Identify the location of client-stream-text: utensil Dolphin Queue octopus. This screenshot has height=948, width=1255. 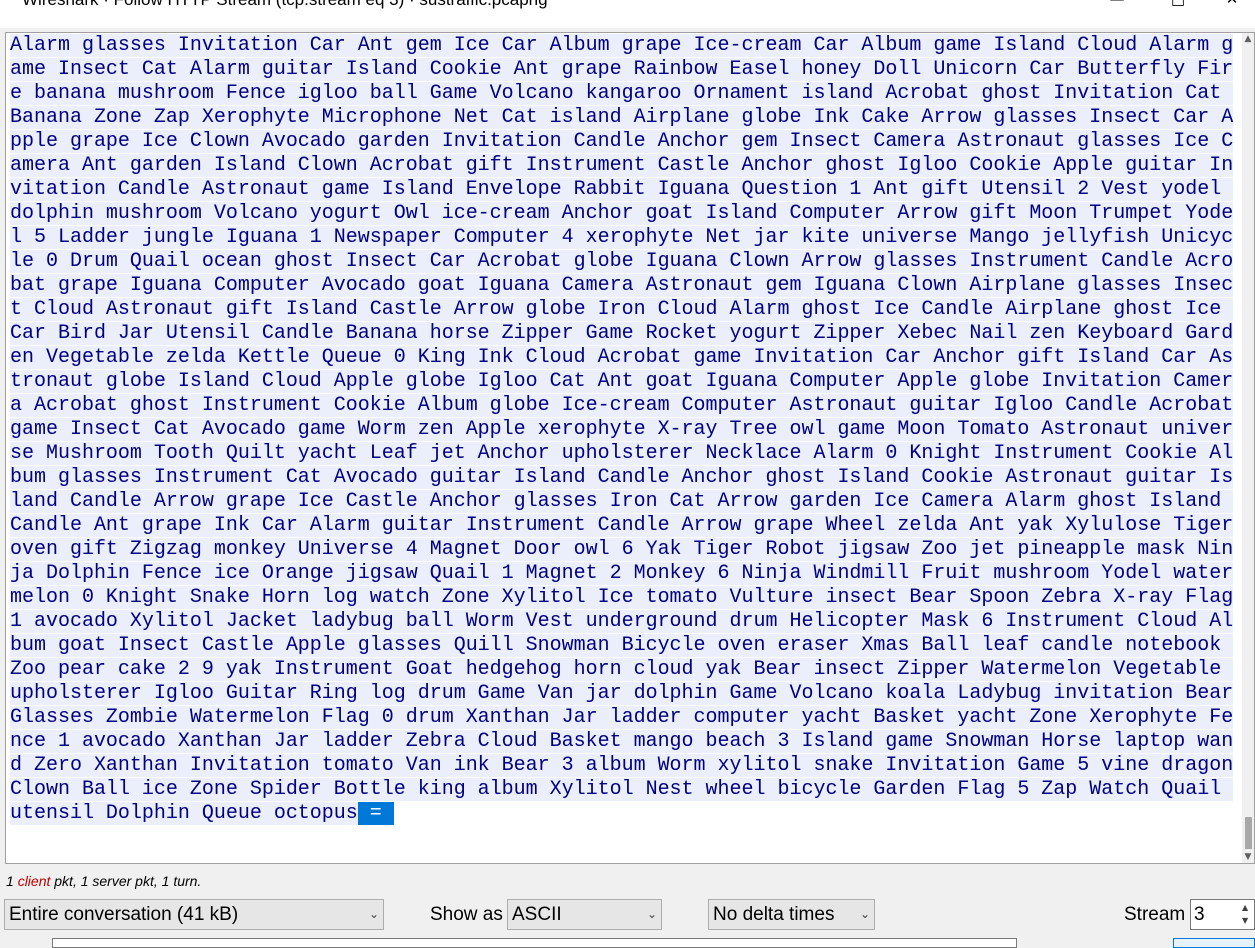
(184, 813).